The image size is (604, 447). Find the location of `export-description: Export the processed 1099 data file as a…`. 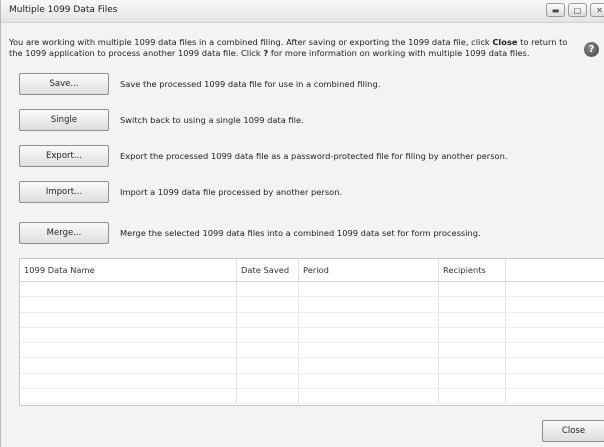

export-description: Export the processed 1099 data file as a… is located at coordinates (314, 156).